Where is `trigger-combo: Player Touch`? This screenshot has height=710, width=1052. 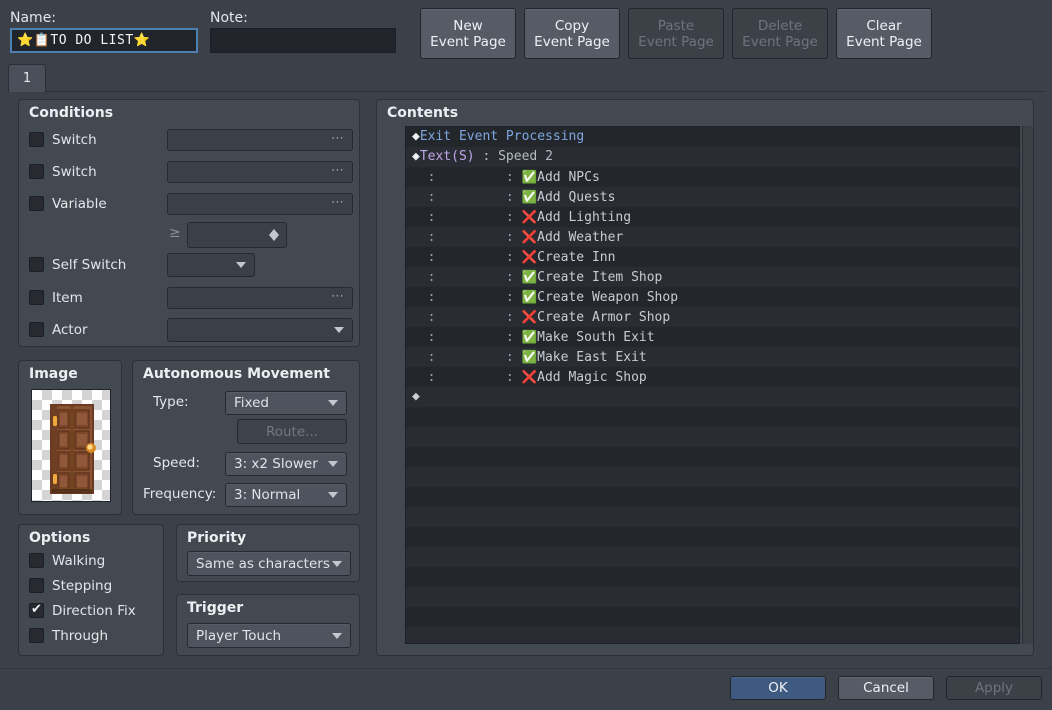 trigger-combo: Player Touch is located at coordinates (269, 635).